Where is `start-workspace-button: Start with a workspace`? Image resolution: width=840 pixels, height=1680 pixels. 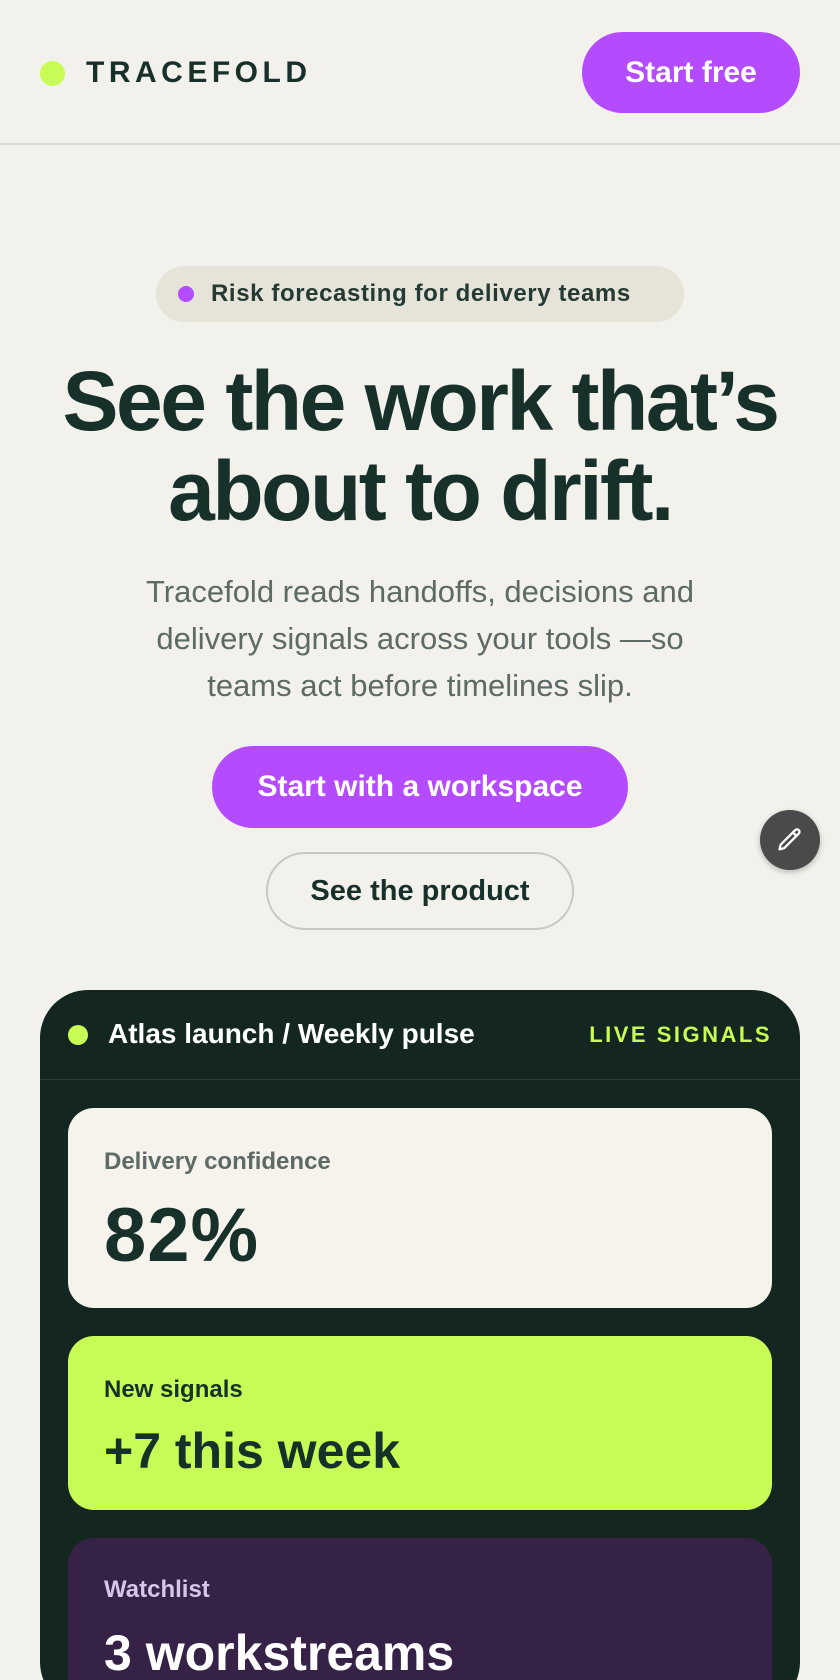
start-workspace-button: Start with a workspace is located at coordinates (420, 787).